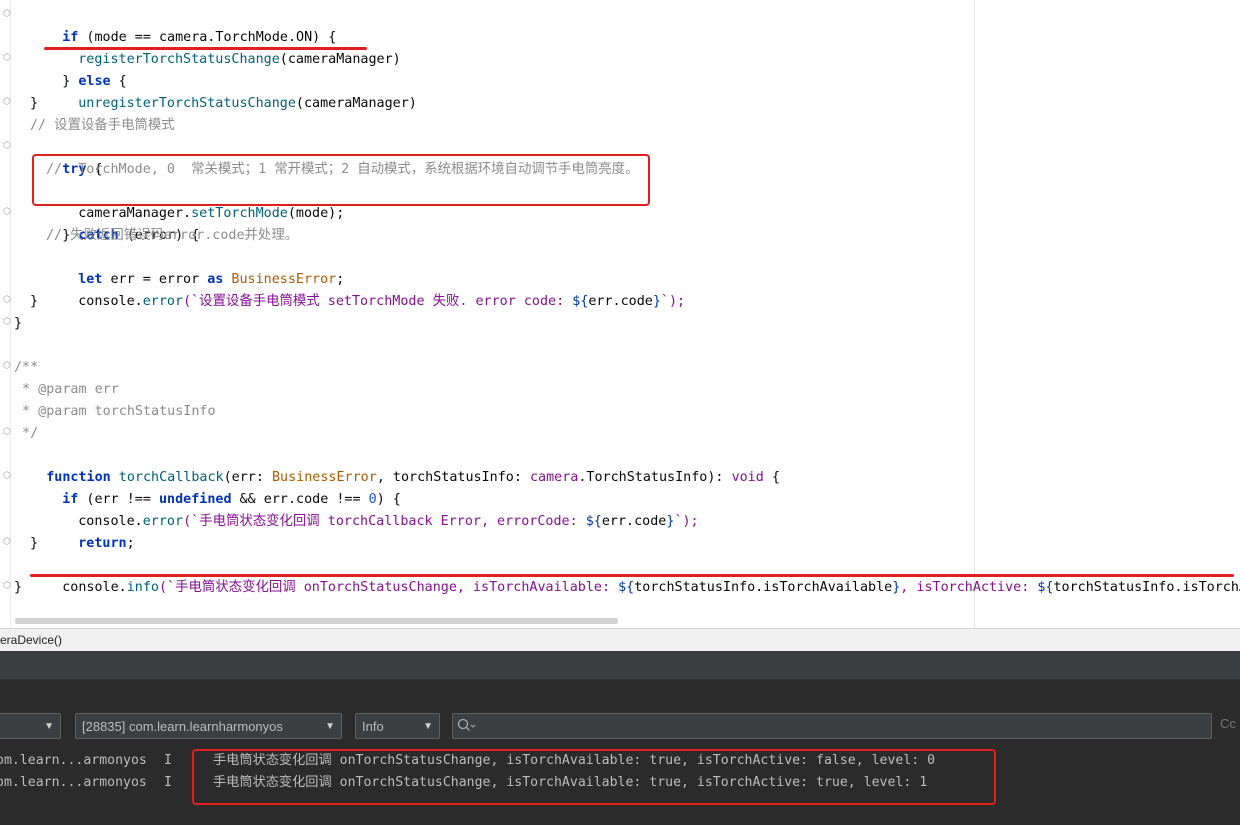 The image size is (1240, 825). What do you see at coordinates (26, 367) in the screenshot?
I see `code-comment: /**` at bounding box center [26, 367].